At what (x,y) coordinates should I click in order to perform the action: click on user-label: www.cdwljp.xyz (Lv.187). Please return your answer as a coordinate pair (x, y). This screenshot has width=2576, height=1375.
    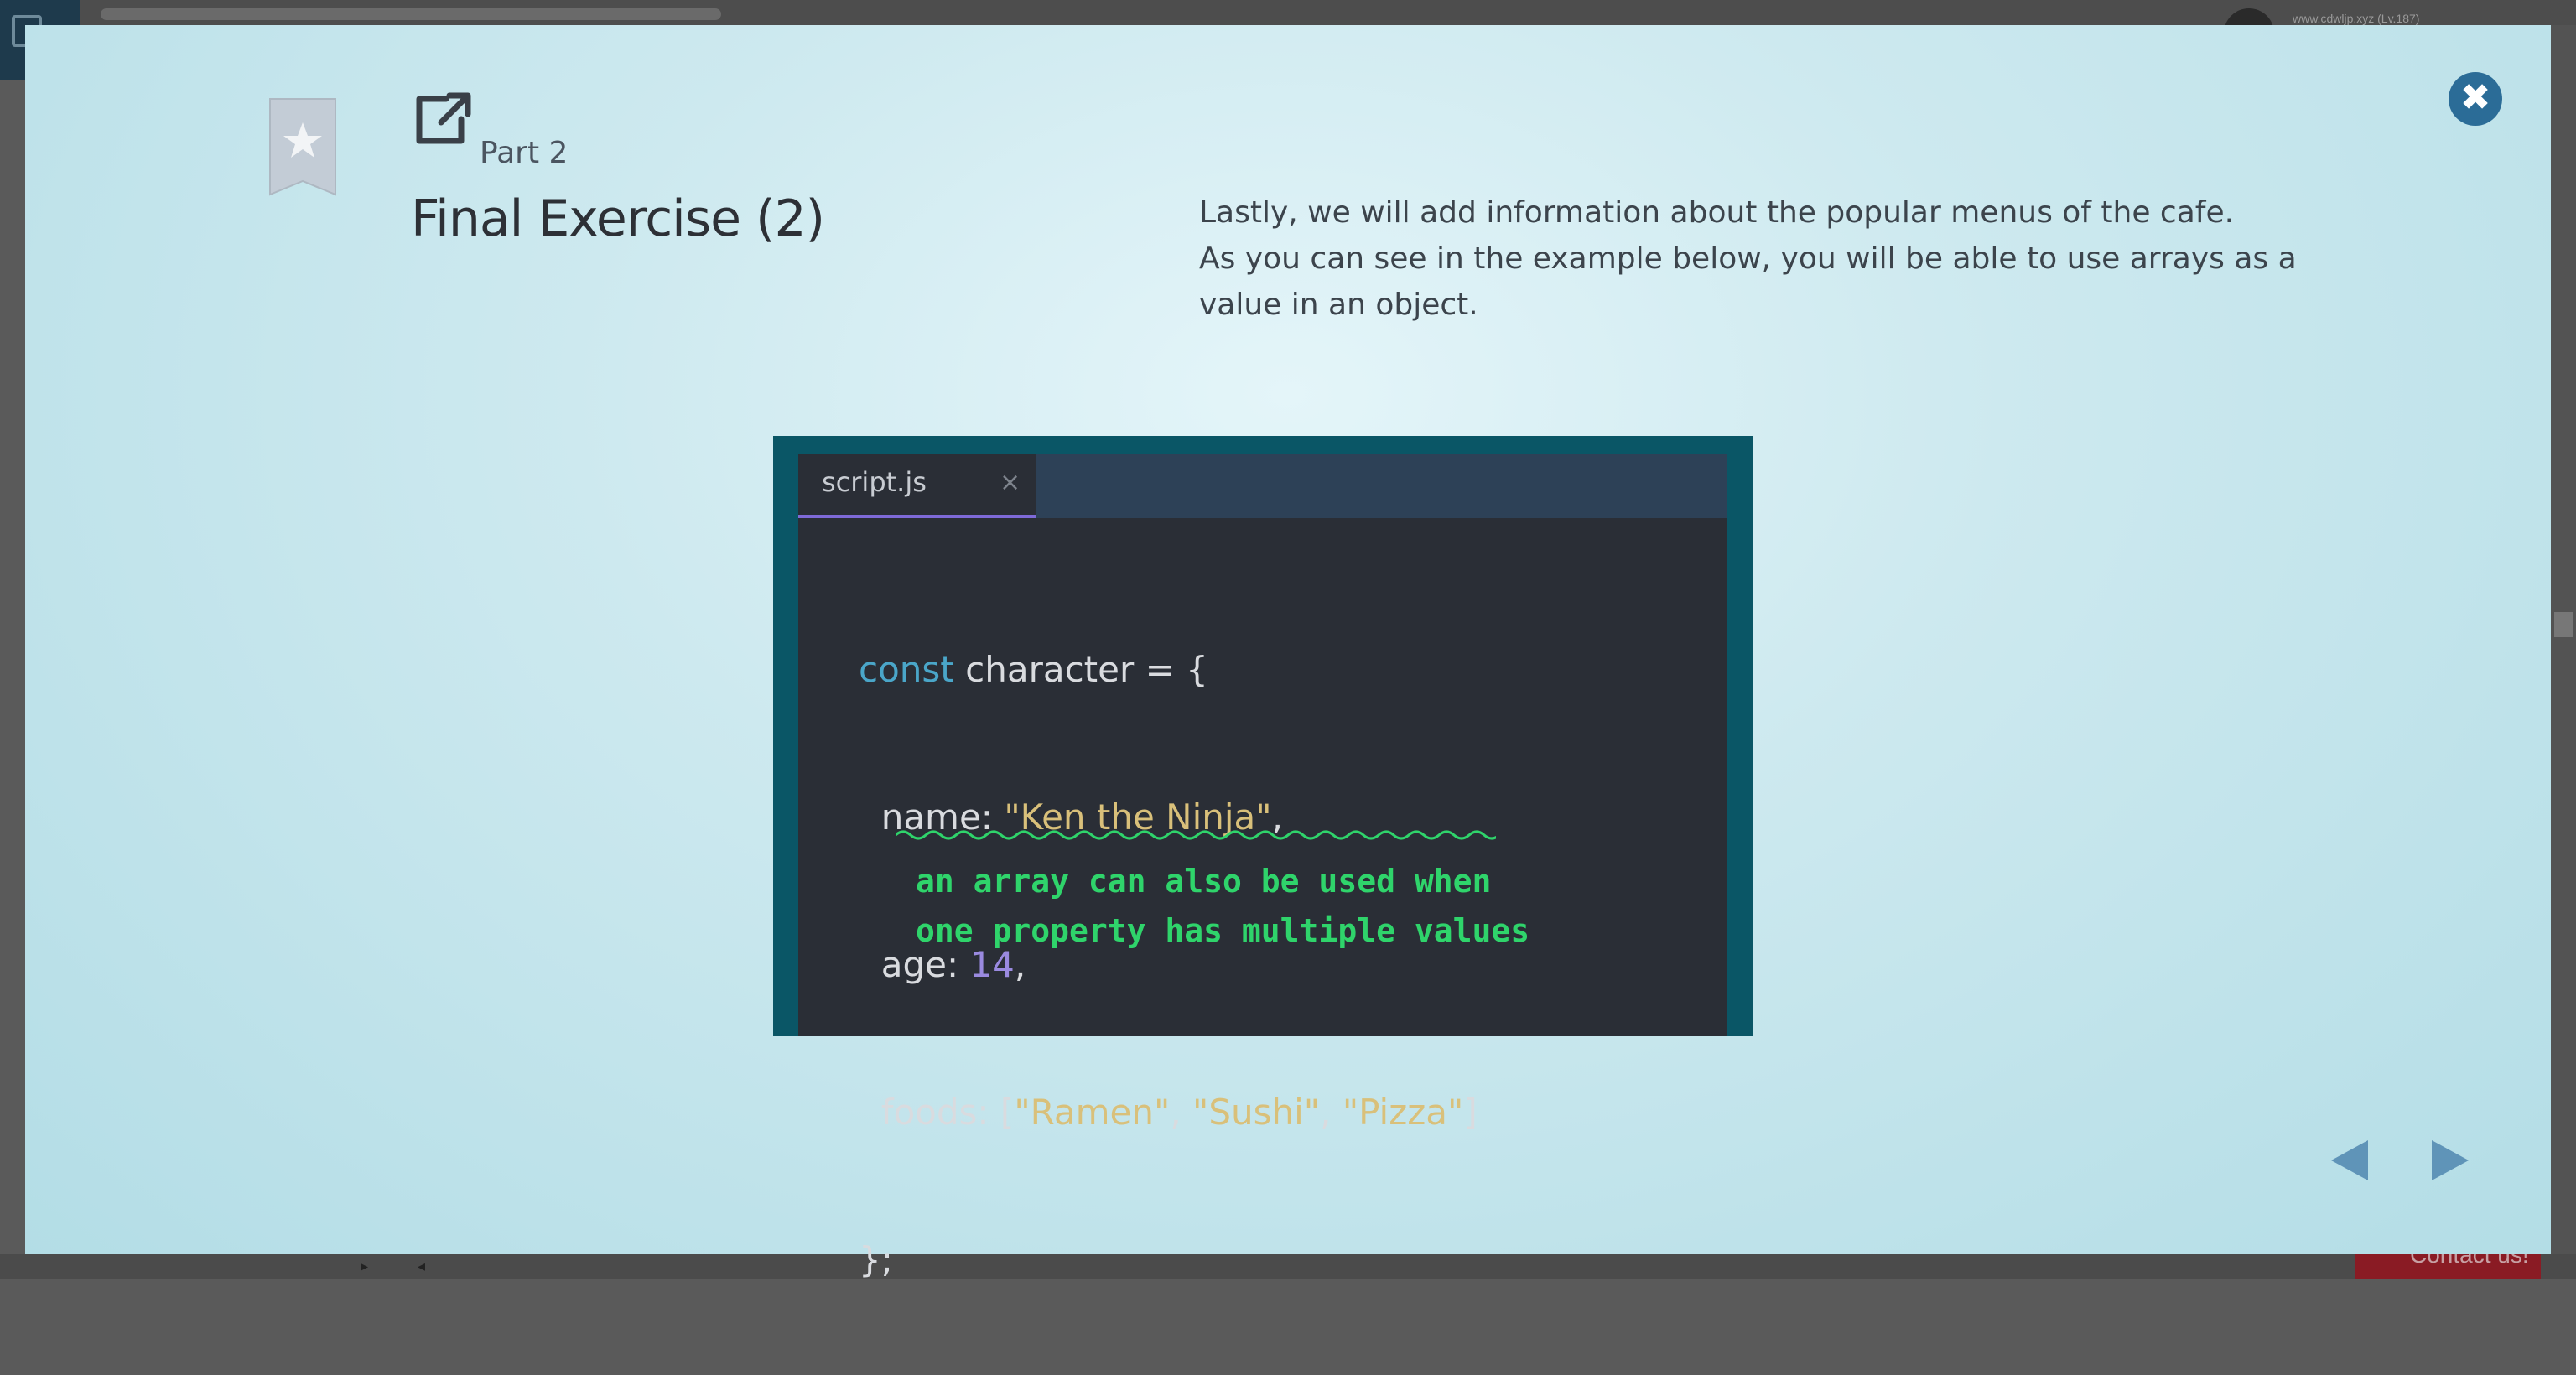
    Looking at the image, I should click on (2356, 18).